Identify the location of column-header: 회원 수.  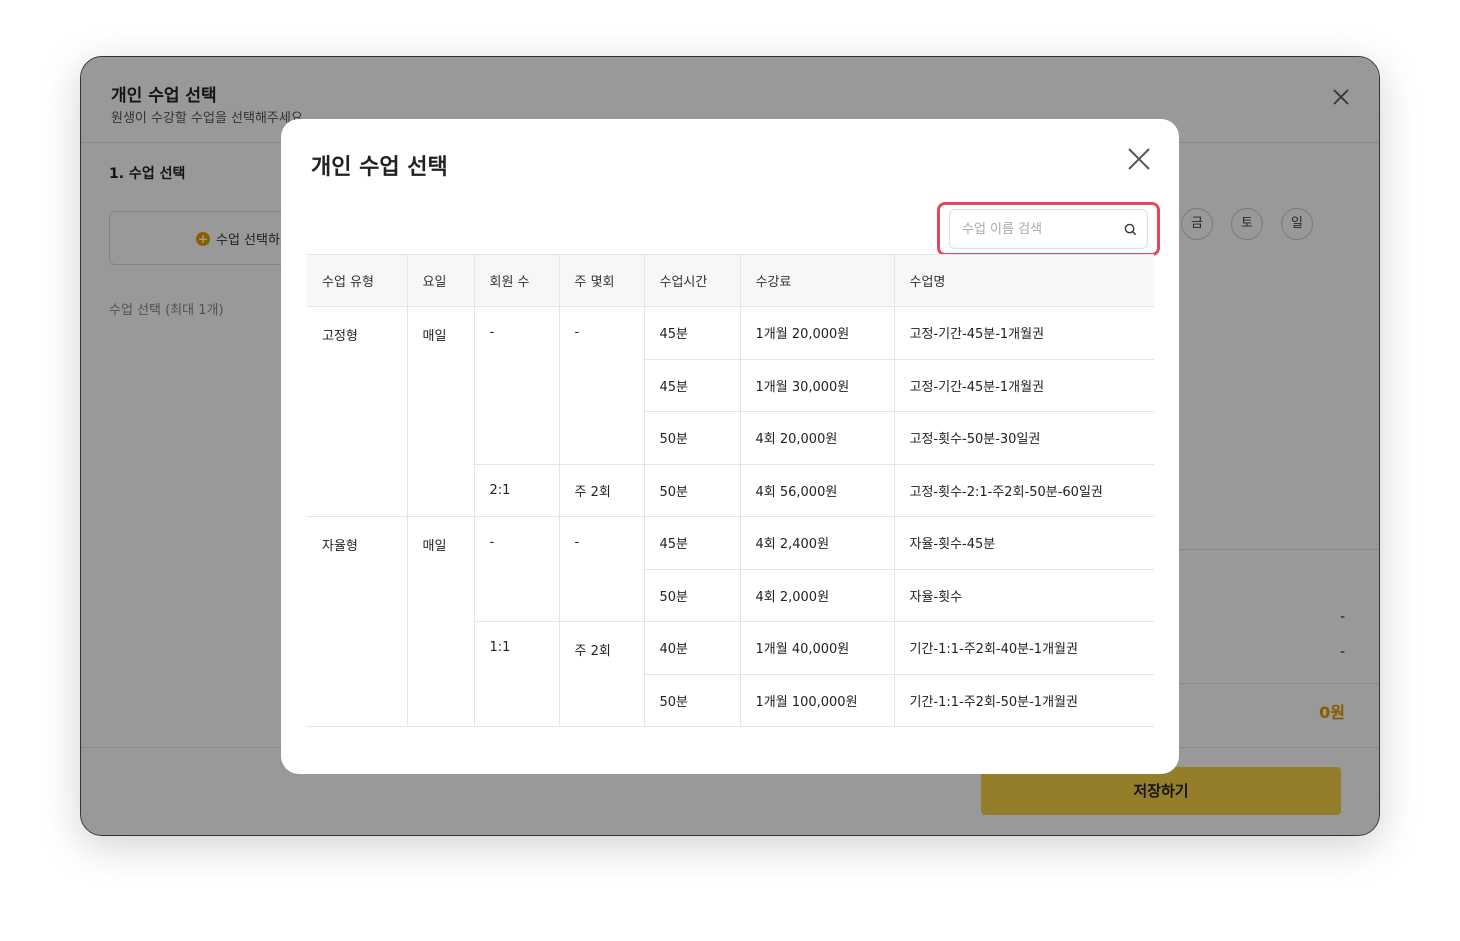
(516, 280).